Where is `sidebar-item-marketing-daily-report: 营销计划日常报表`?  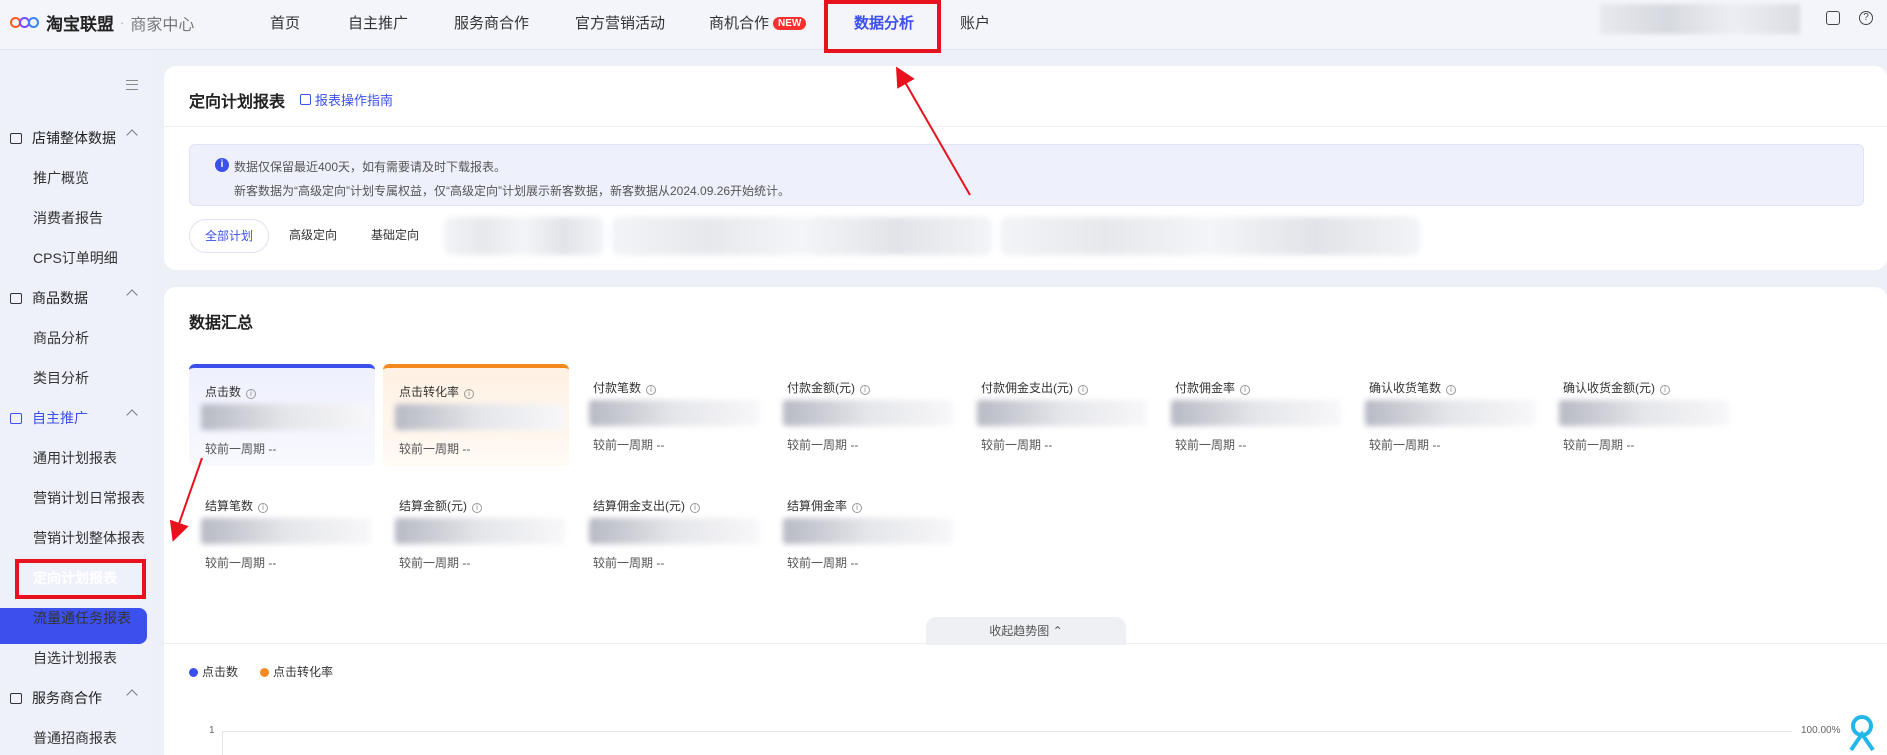
sidebar-item-marketing-daily-report: 营销计划日常报表 is located at coordinates (89, 498).